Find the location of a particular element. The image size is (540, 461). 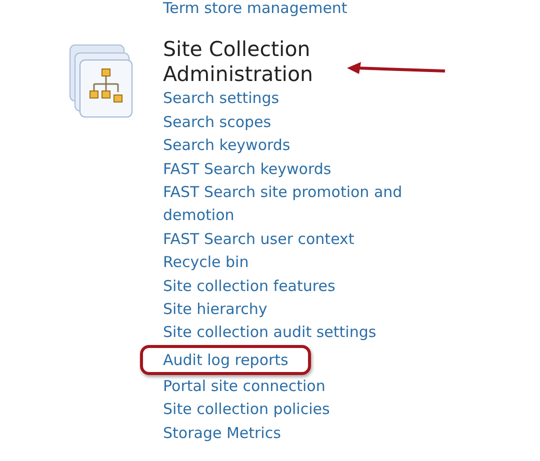

nav-link: Search settings is located at coordinates (221, 99).